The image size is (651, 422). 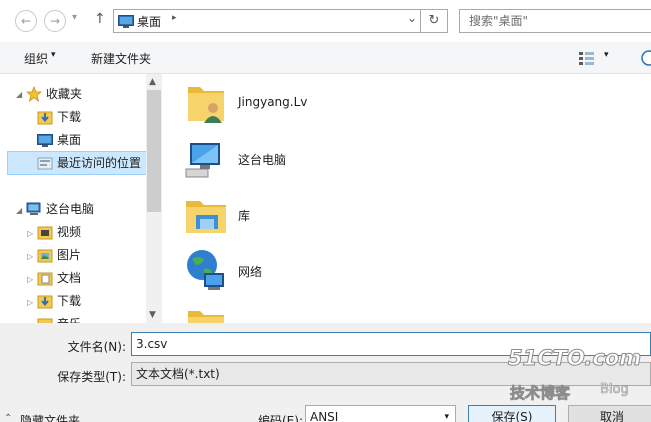 What do you see at coordinates (45, 163) in the screenshot?
I see `recent-places-icon` at bounding box center [45, 163].